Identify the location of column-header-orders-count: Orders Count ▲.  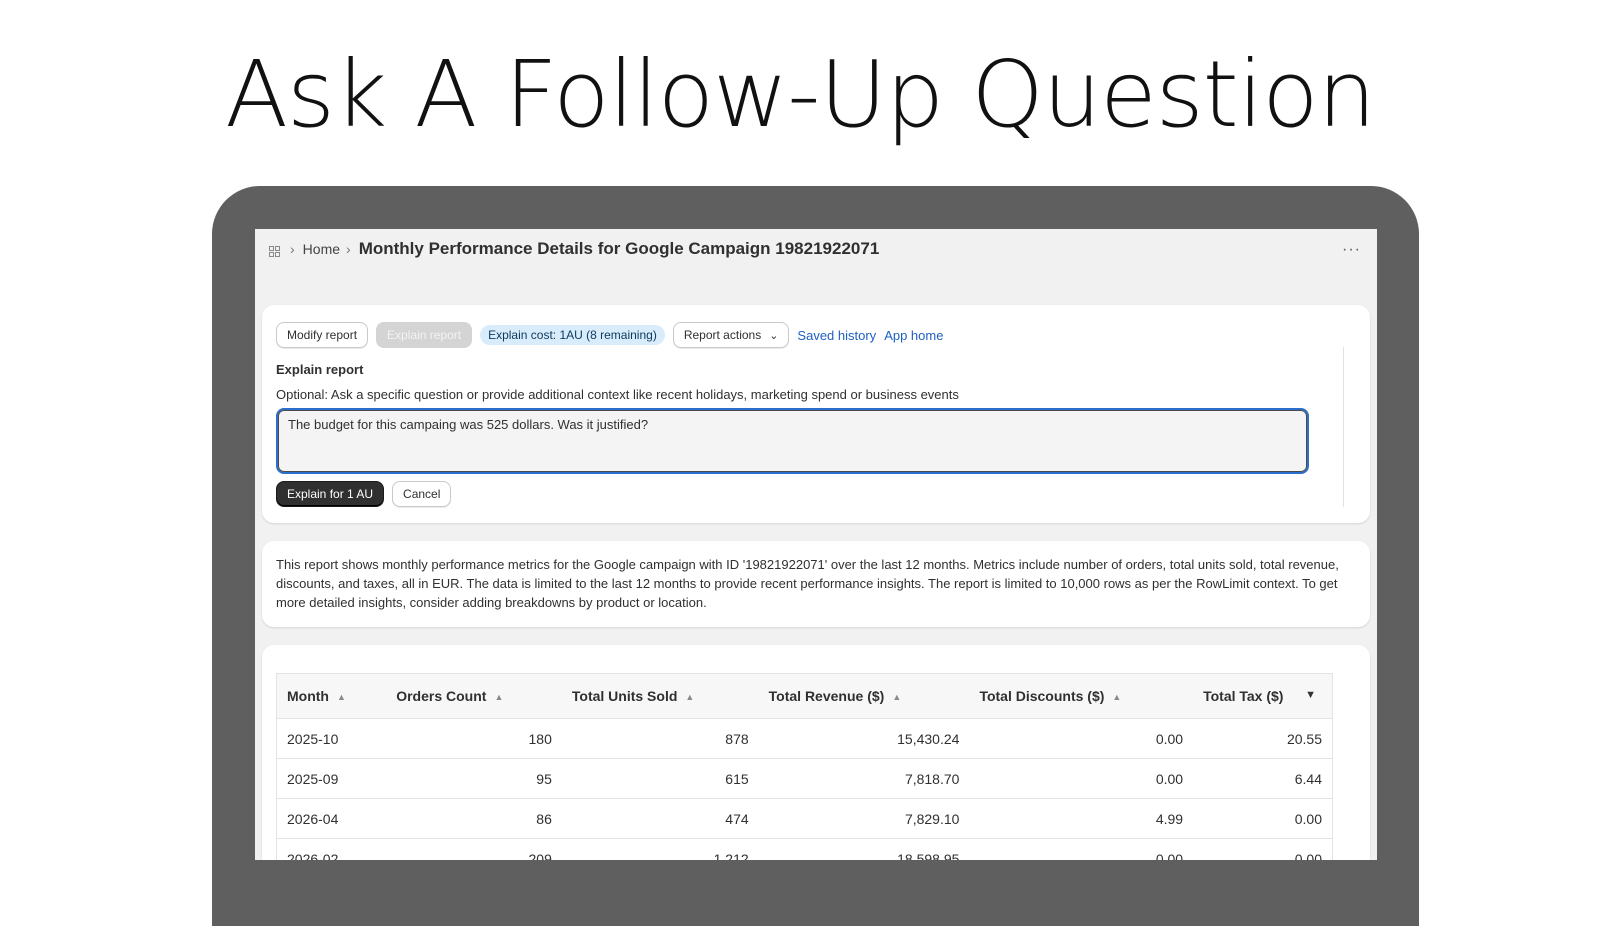
(474, 696).